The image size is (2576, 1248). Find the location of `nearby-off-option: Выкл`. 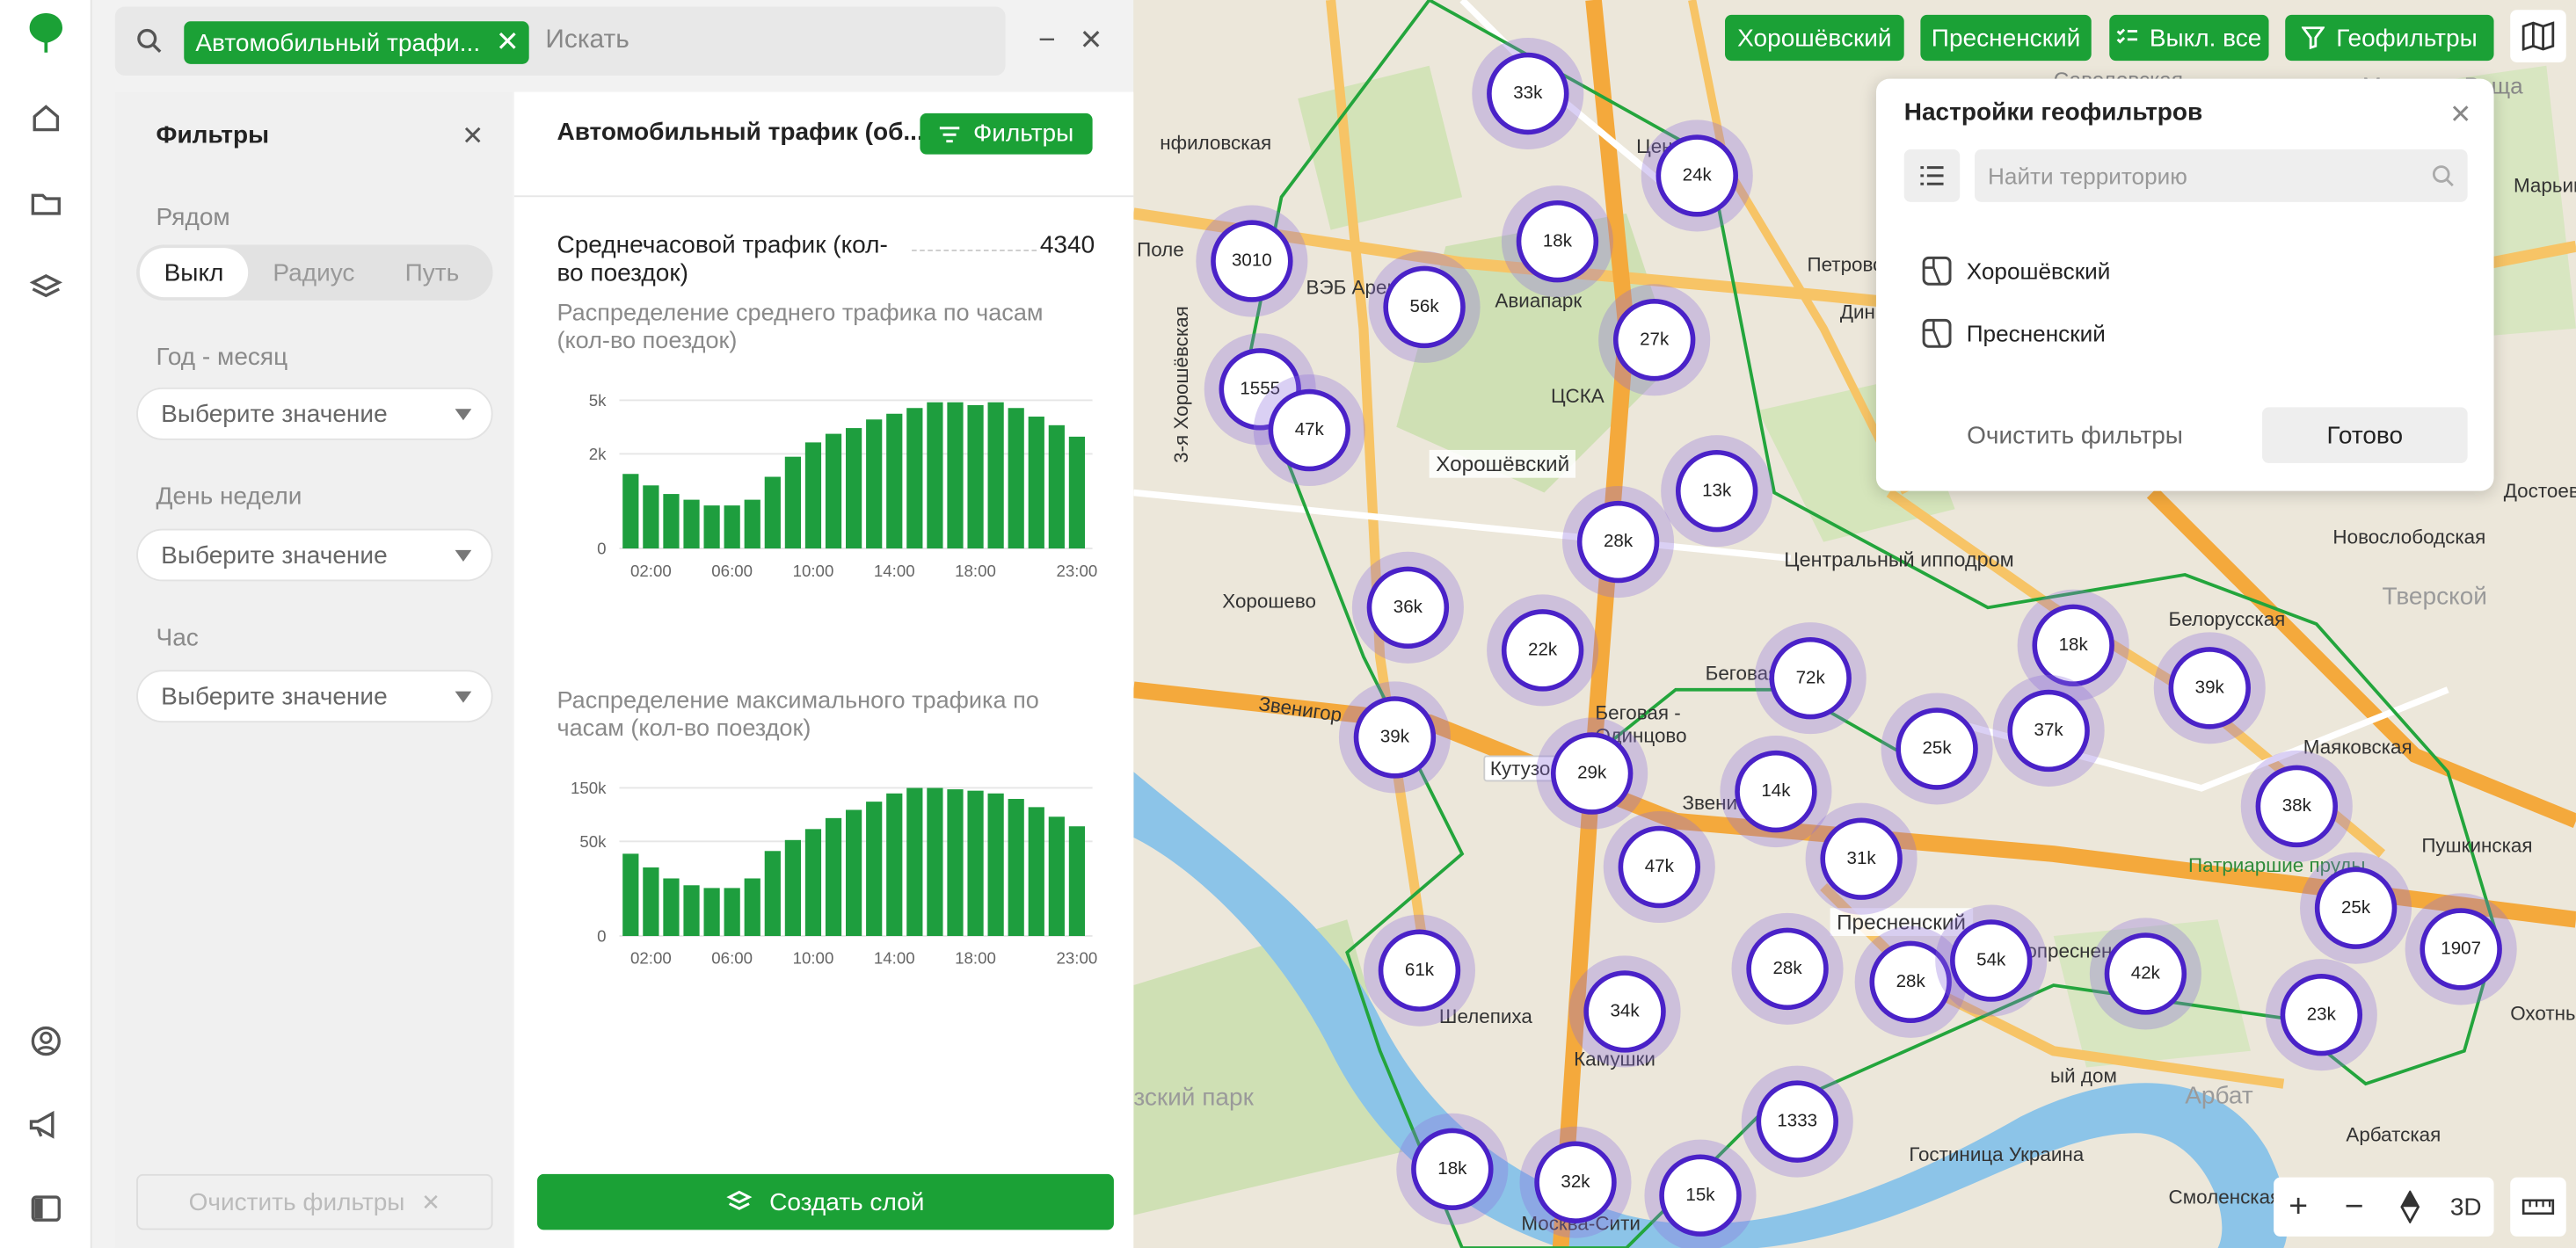

nearby-off-option: Выкл is located at coordinates (194, 273).